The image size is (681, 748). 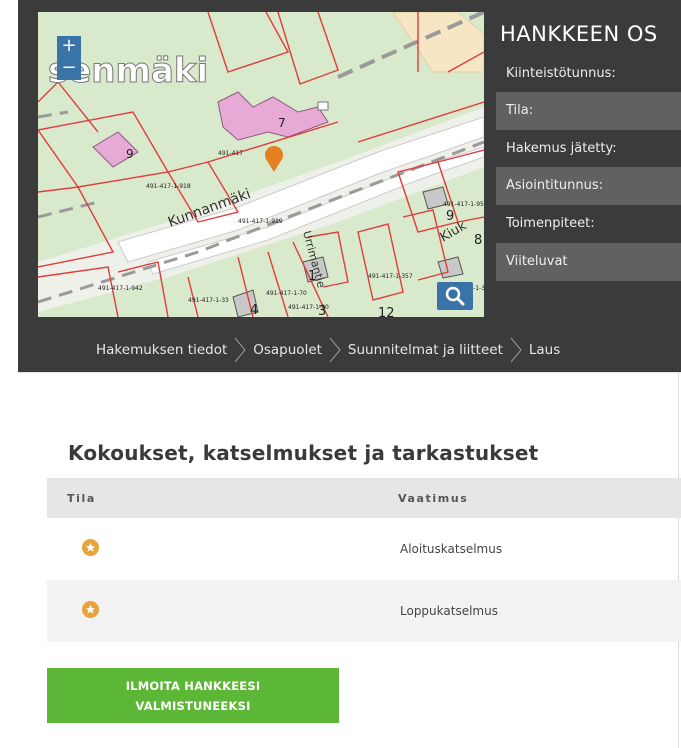 What do you see at coordinates (230, 153) in the screenshot?
I see `map-parcel-id: 491-417` at bounding box center [230, 153].